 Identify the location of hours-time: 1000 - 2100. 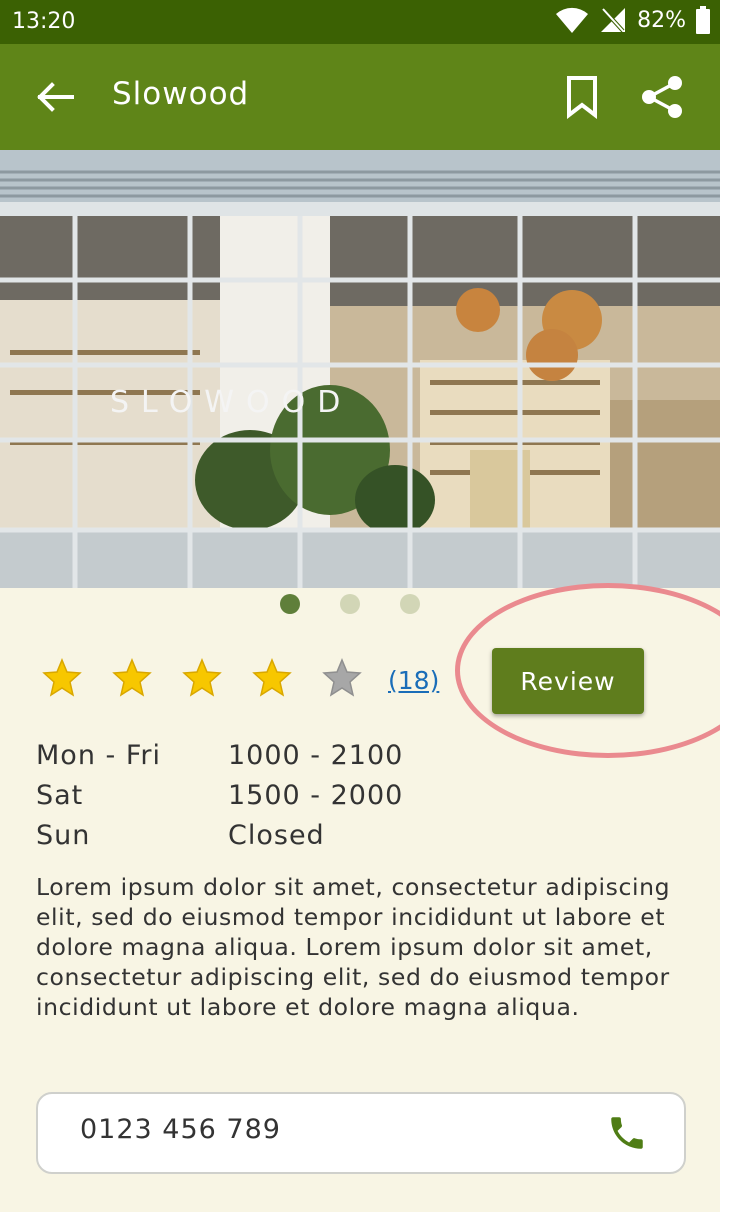
(316, 755).